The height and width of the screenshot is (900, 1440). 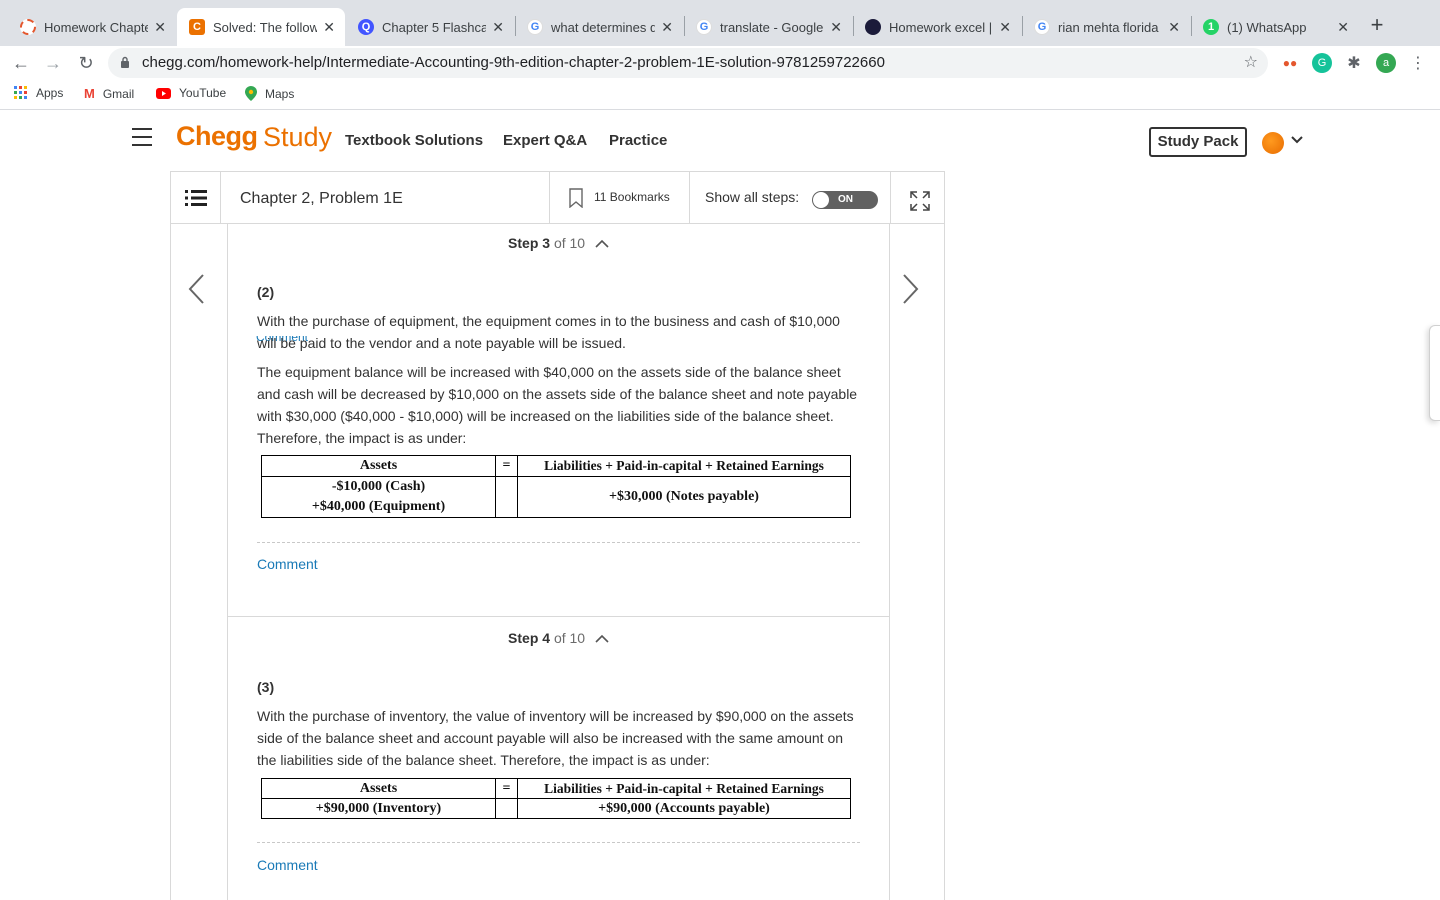 What do you see at coordinates (118, 93) in the screenshot?
I see `bookmark-label: Gmail` at bounding box center [118, 93].